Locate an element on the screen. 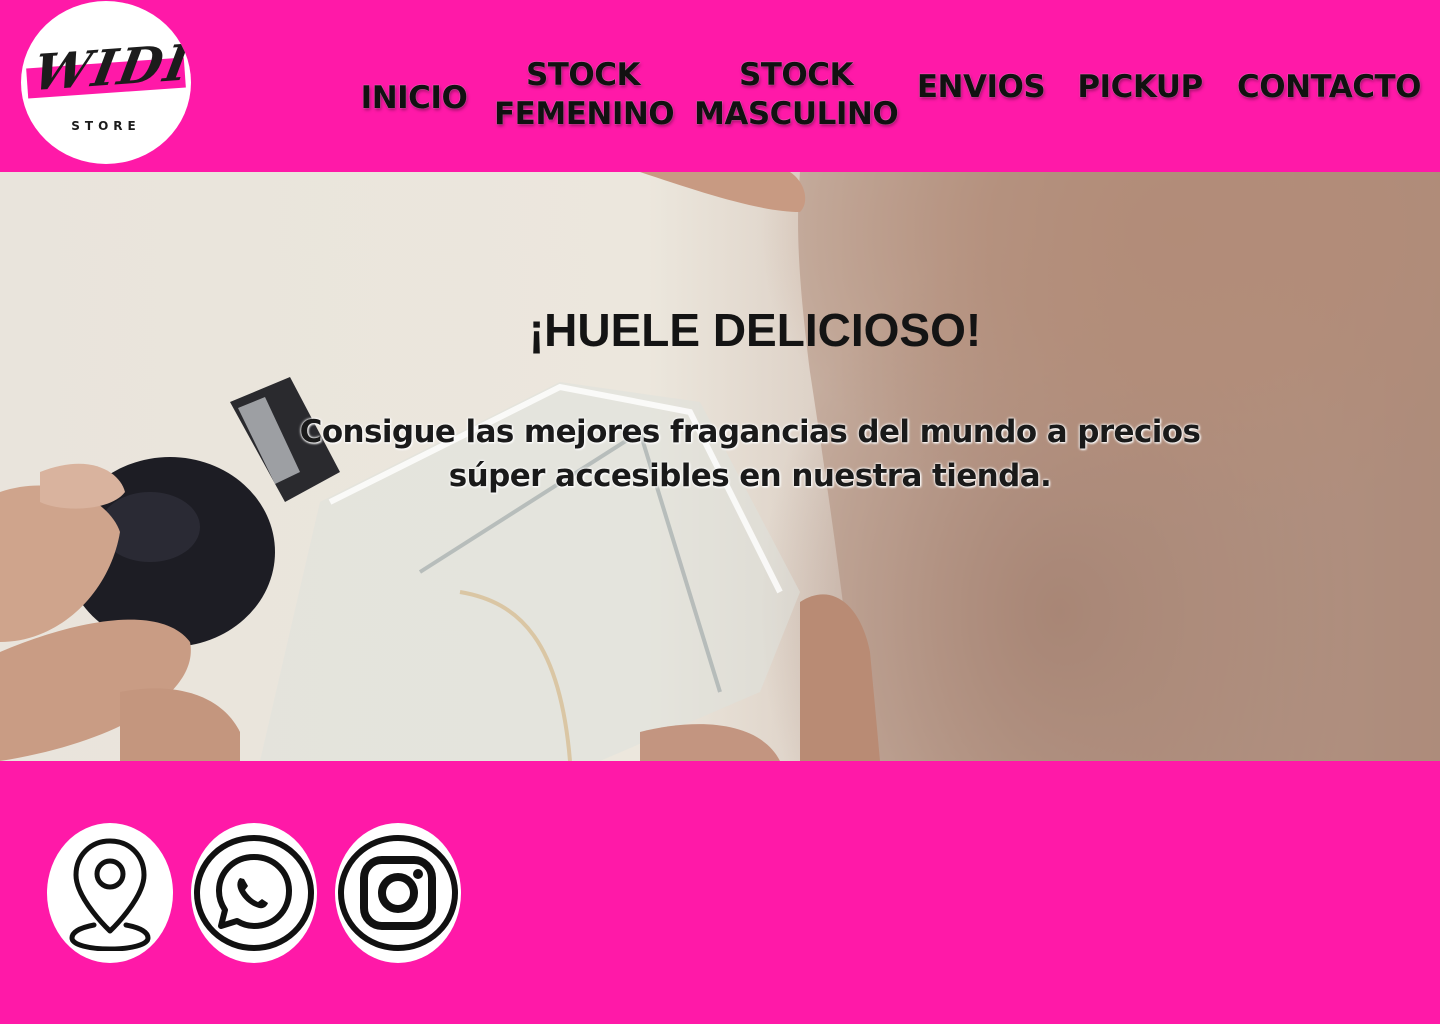 This screenshot has height=1024, width=1440. location-pin-icon is located at coordinates (110, 894).